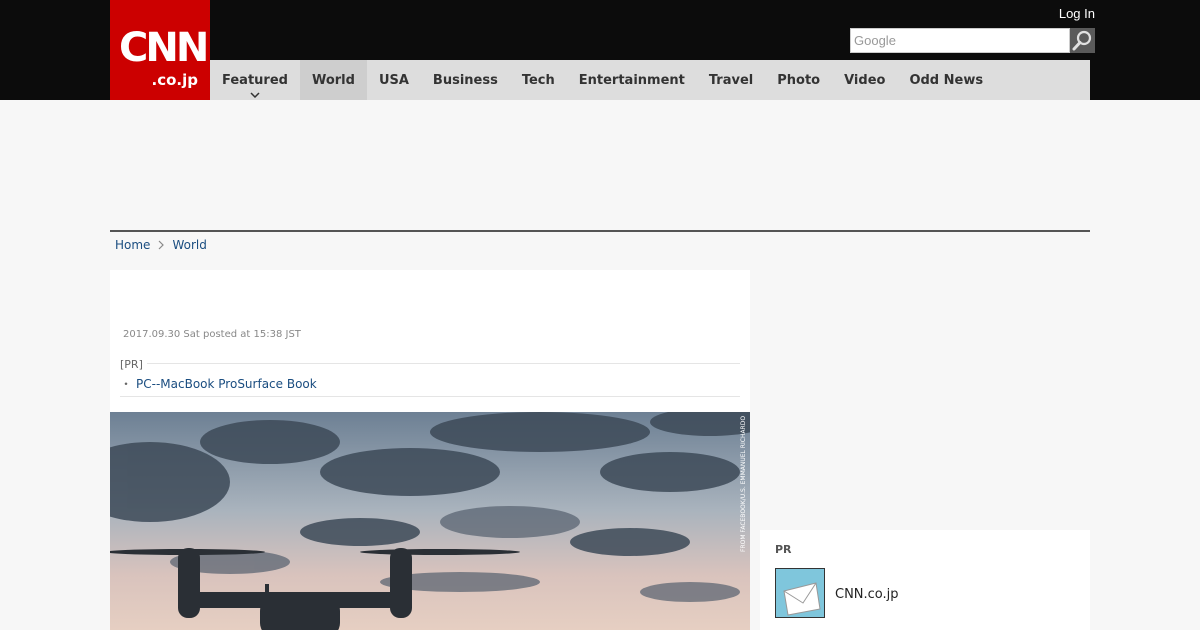 The height and width of the screenshot is (630, 1200). Describe the element at coordinates (174, 80) in the screenshot. I see `logo-sub: .co.jp` at that location.